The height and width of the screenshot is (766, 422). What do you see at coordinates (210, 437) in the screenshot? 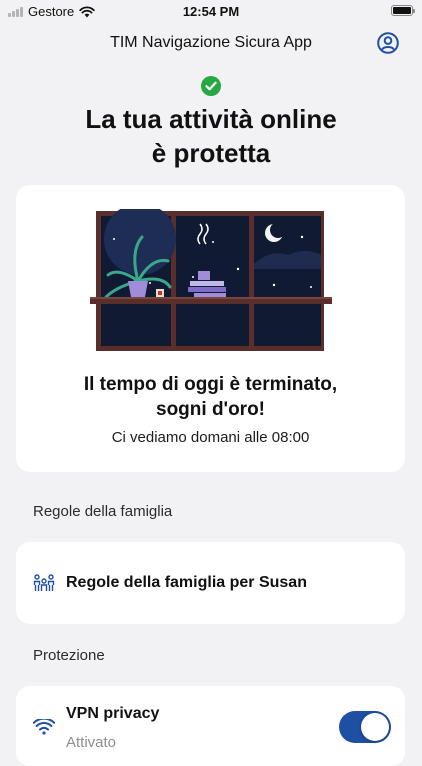
I see `bedtime-subtitle: Ci vediamo domani alle 08:00` at bounding box center [210, 437].